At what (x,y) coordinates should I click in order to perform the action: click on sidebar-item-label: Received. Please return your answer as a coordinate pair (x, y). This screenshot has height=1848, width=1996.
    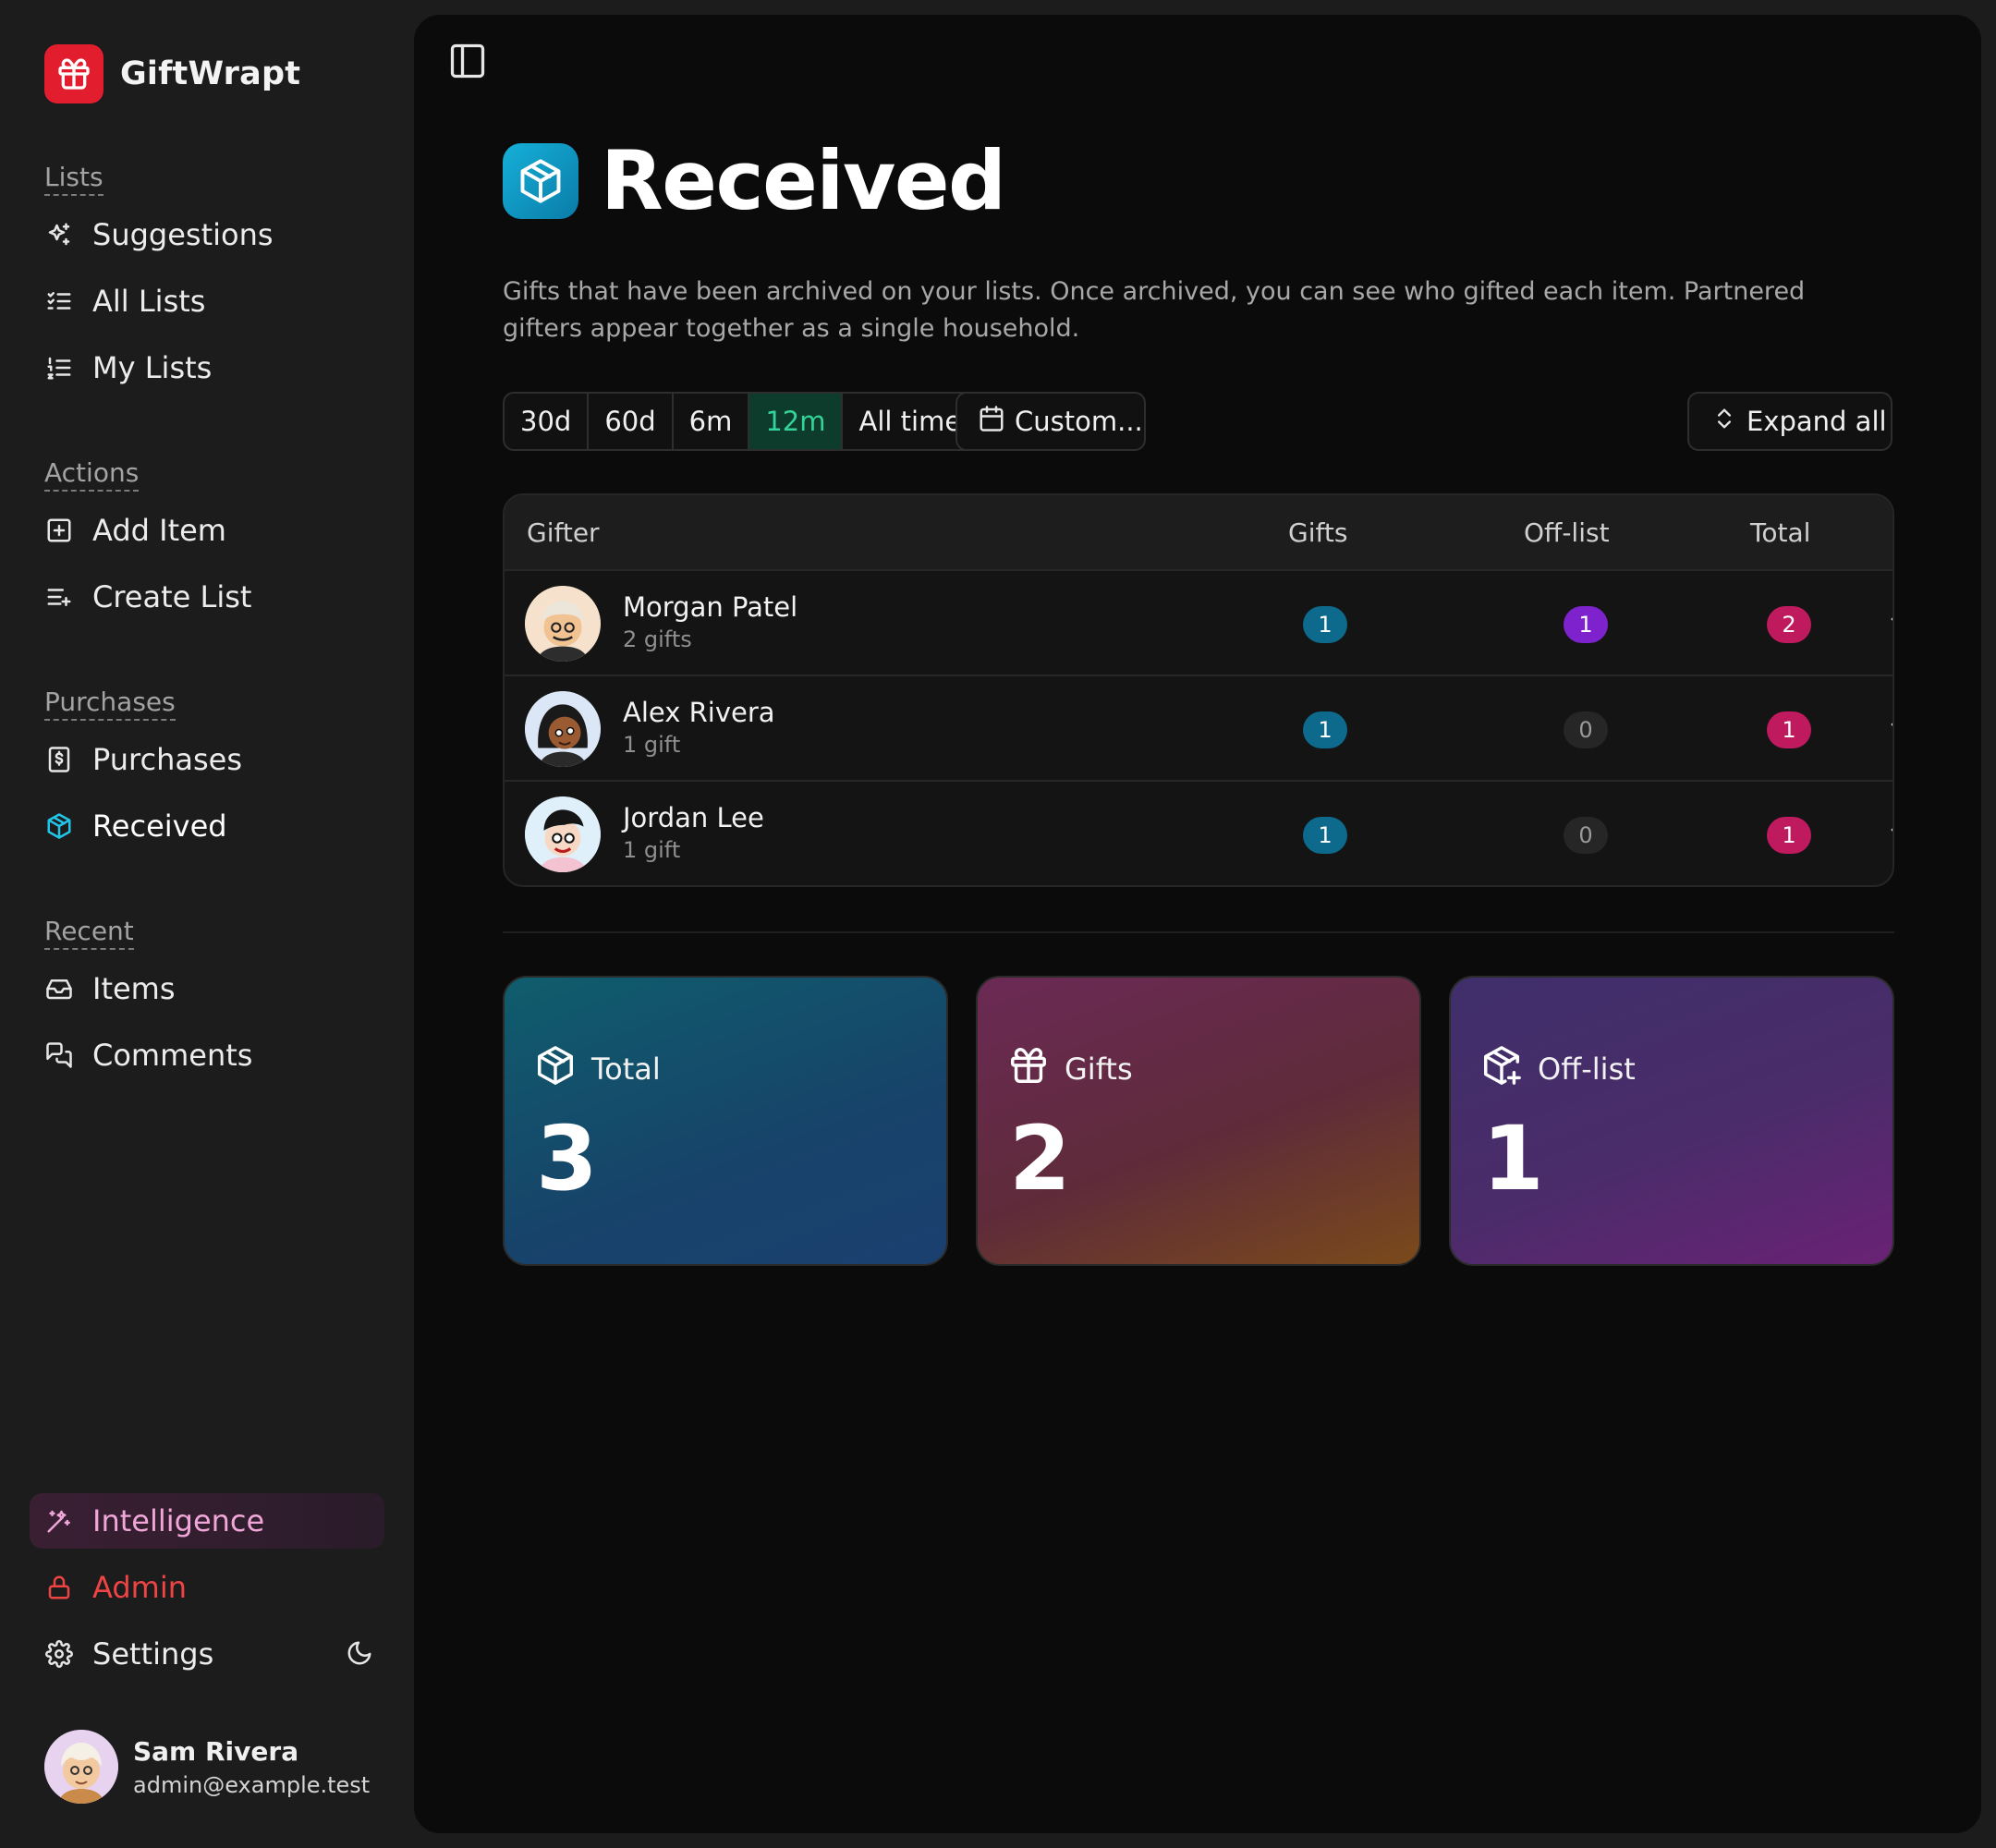
    Looking at the image, I should click on (159, 826).